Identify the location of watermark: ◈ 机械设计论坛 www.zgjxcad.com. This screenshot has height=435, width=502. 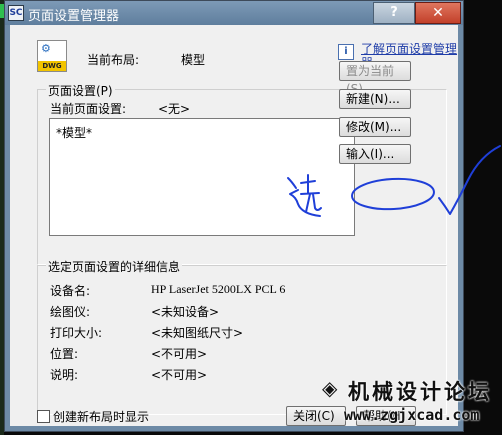
(411, 403).